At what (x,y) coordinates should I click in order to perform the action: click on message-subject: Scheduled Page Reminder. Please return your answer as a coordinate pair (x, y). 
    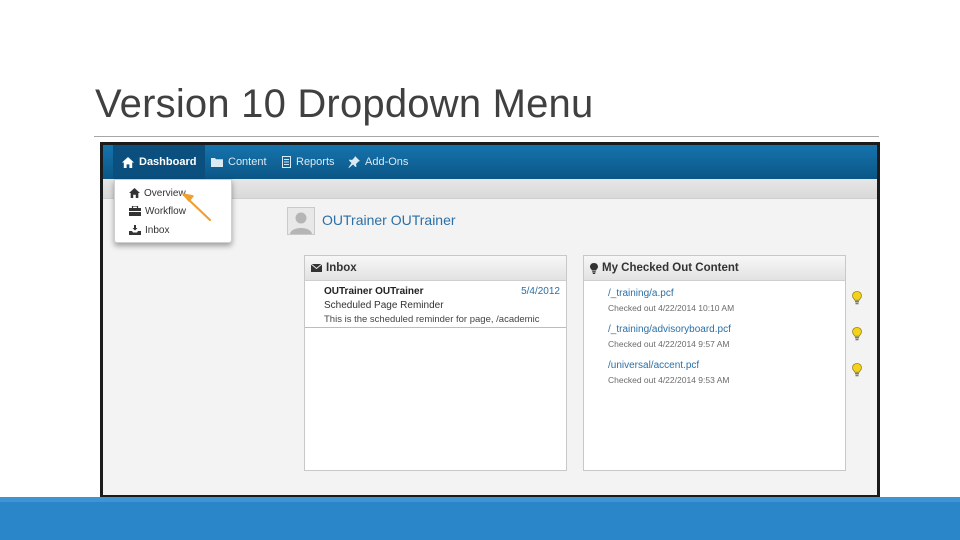
    Looking at the image, I should click on (384, 305).